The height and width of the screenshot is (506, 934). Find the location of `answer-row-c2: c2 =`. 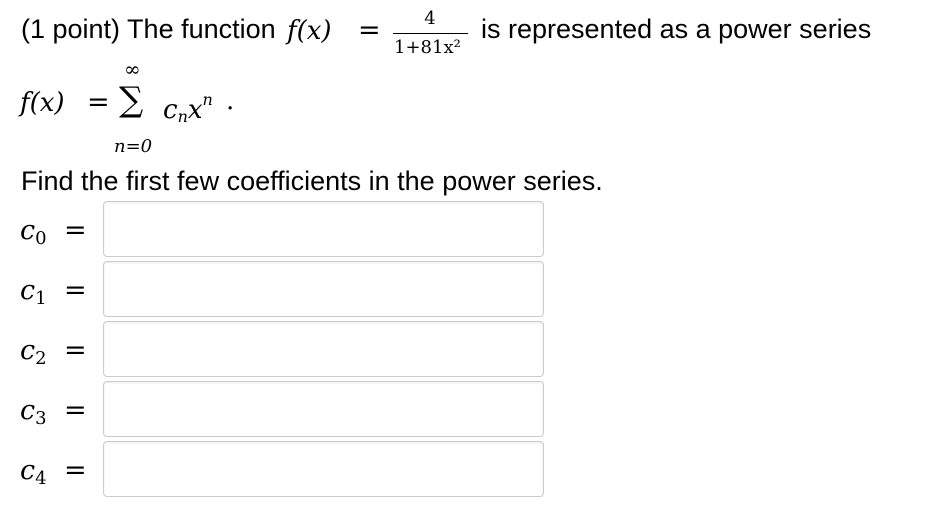

answer-row-c2: c2 = is located at coordinates (467, 351).